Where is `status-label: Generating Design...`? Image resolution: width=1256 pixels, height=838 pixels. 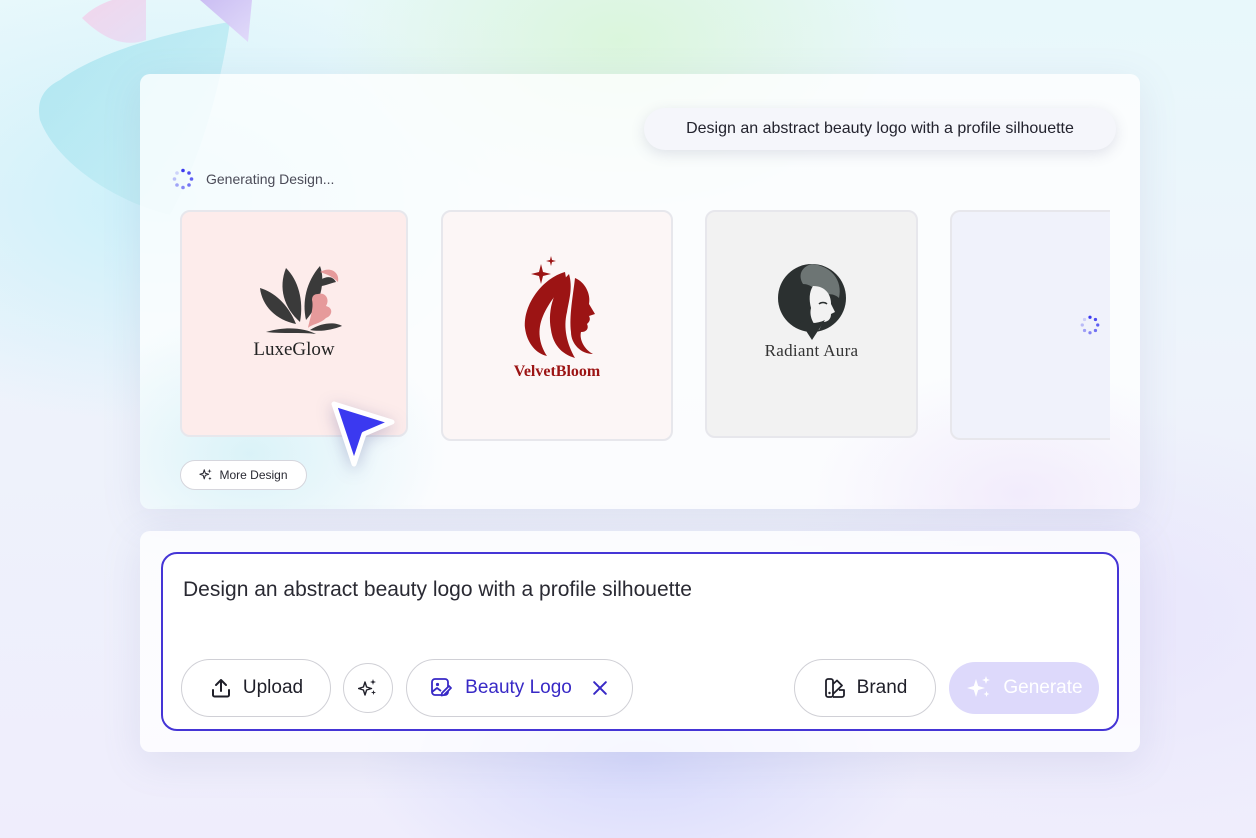
status-label: Generating Design... is located at coordinates (270, 179).